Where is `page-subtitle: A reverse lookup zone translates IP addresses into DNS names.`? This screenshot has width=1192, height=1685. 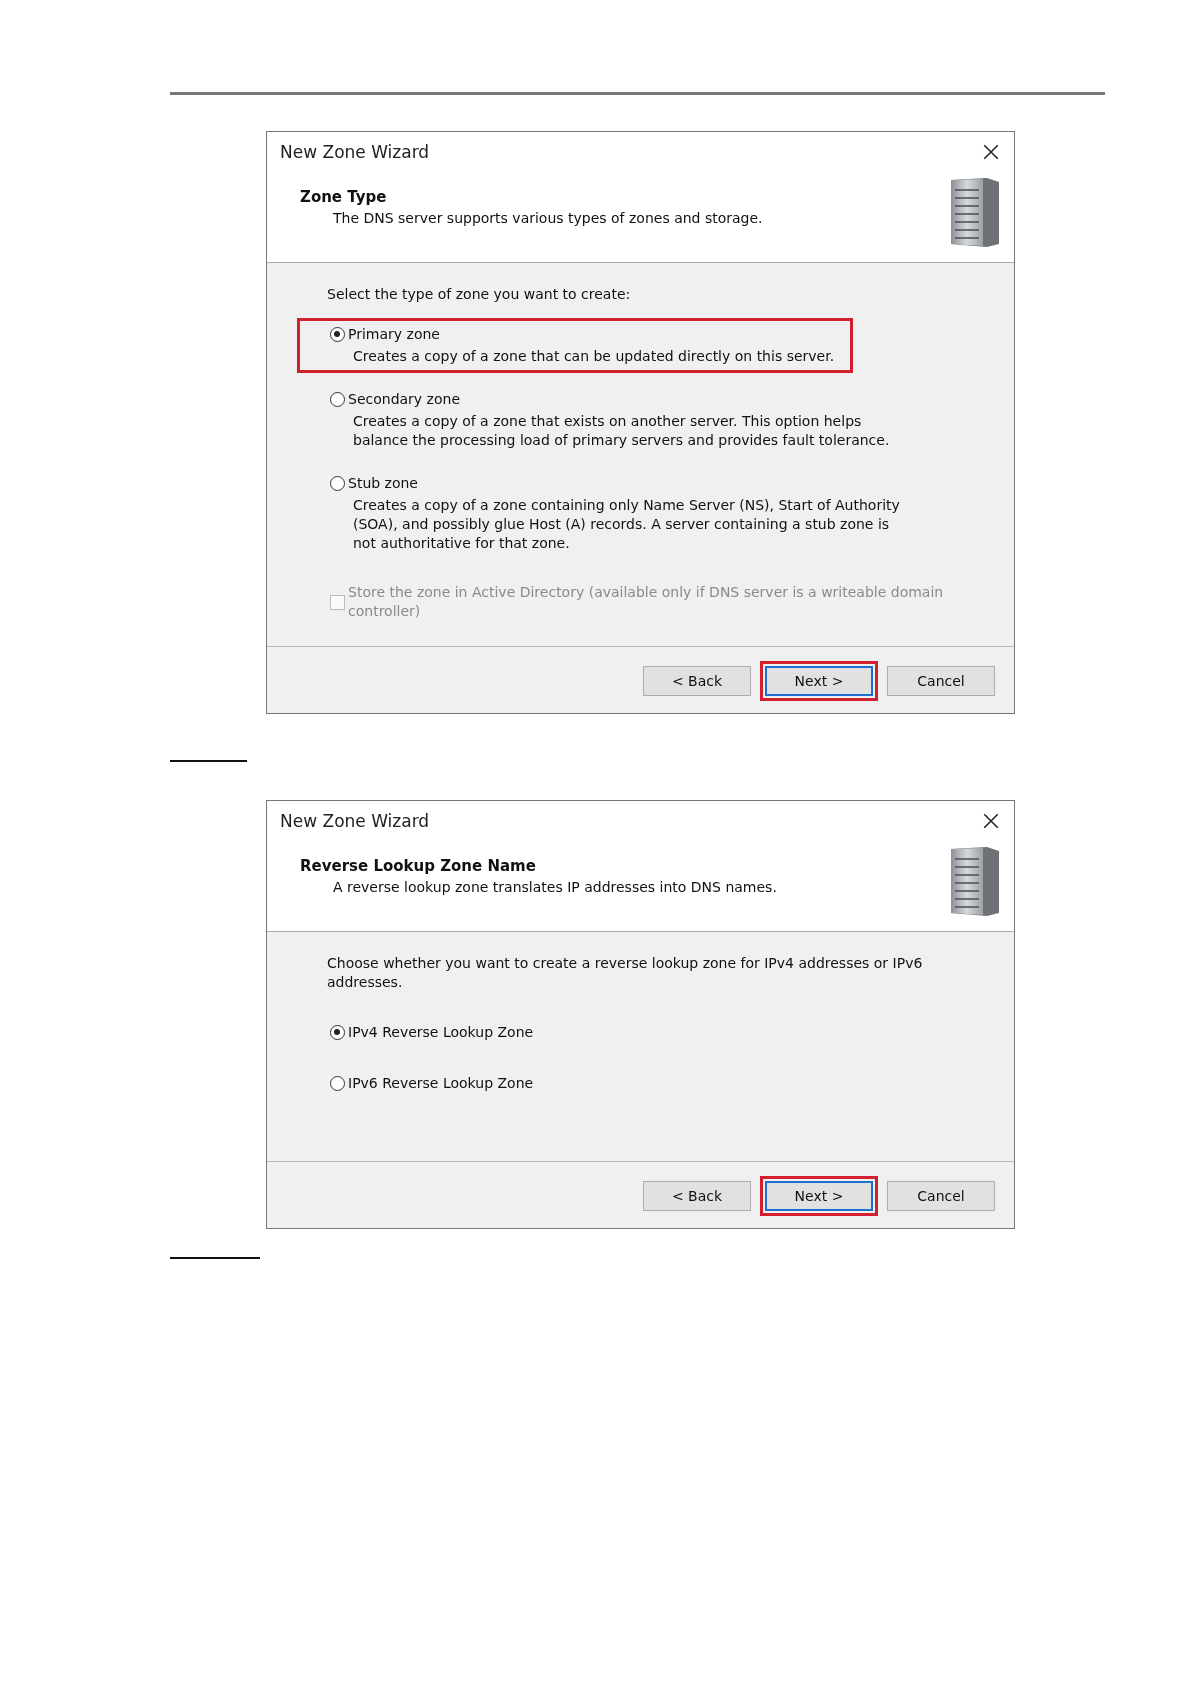 page-subtitle: A reverse lookup zone translates IP addresses into DNS names. is located at coordinates (555, 887).